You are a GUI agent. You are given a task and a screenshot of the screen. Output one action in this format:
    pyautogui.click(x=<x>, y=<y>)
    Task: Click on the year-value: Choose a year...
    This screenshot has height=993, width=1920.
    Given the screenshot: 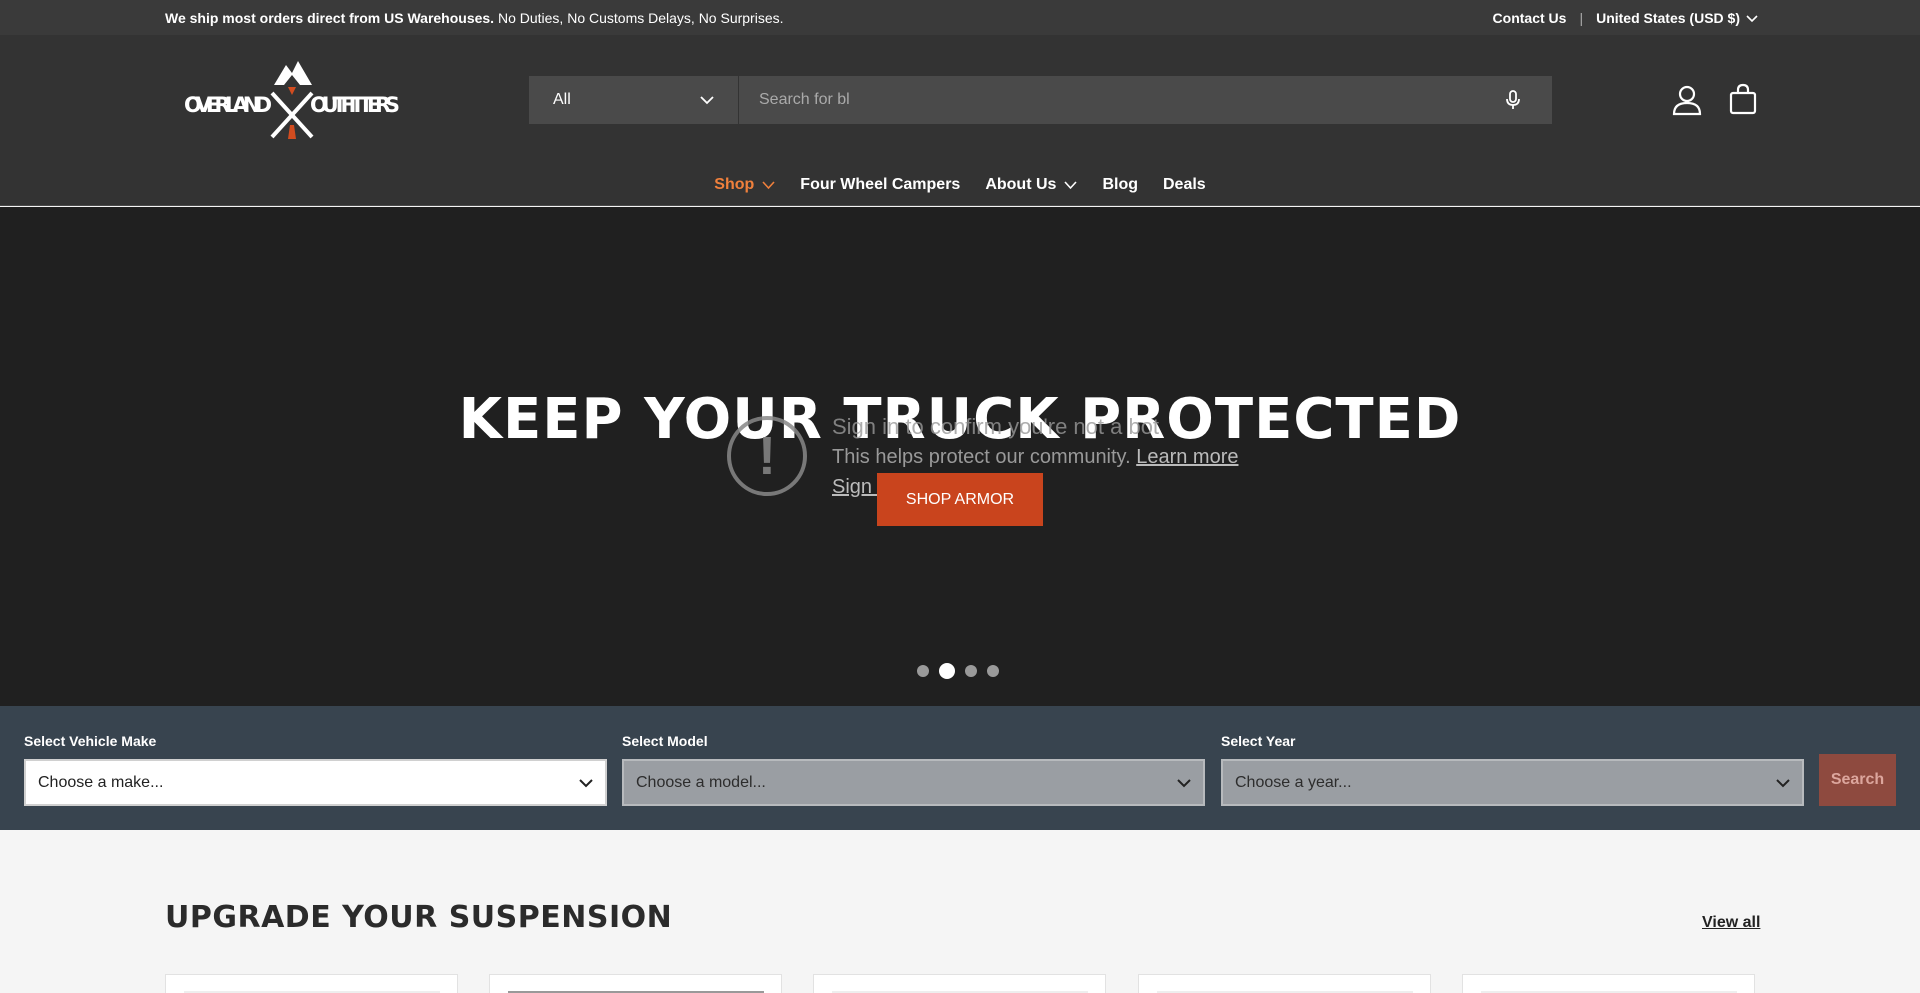 What is the action you would take?
    pyautogui.click(x=1293, y=782)
    